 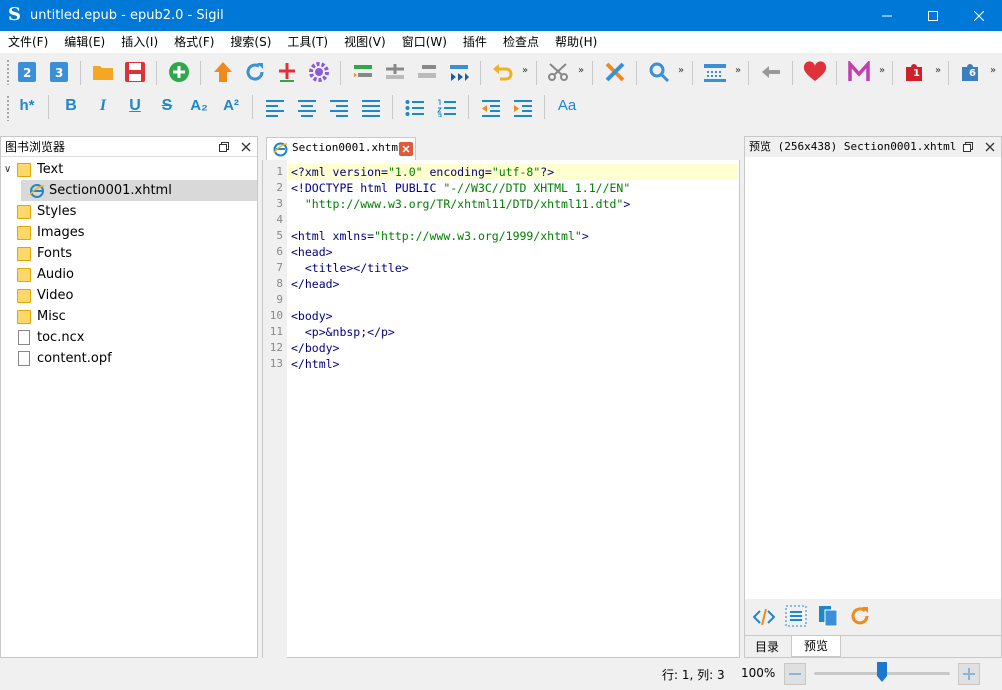 What do you see at coordinates (27, 72) in the screenshot?
I see `new-epub2-button: 2` at bounding box center [27, 72].